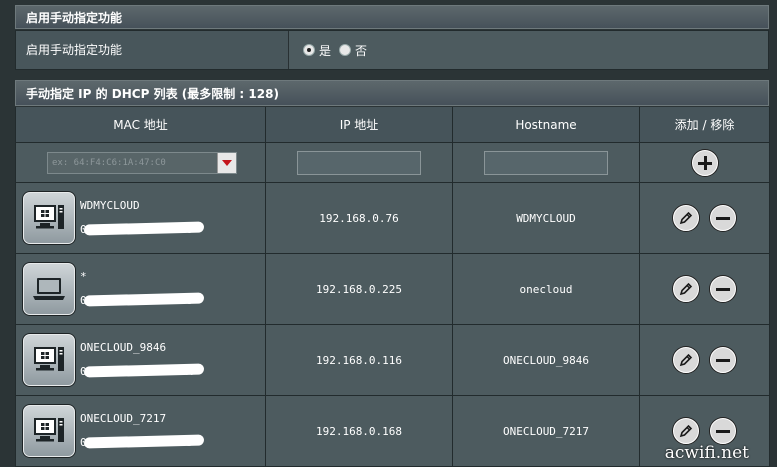 The height and width of the screenshot is (467, 777). I want to click on hostname-input, so click(546, 162).